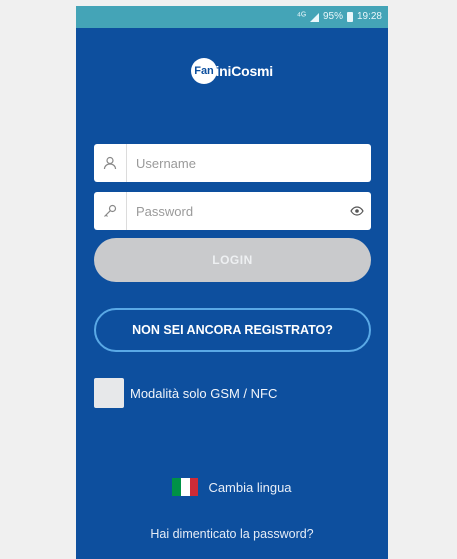 The image size is (457, 559). I want to click on status-icons: ⁴ᴳ 95% 19:28, so click(339, 17).